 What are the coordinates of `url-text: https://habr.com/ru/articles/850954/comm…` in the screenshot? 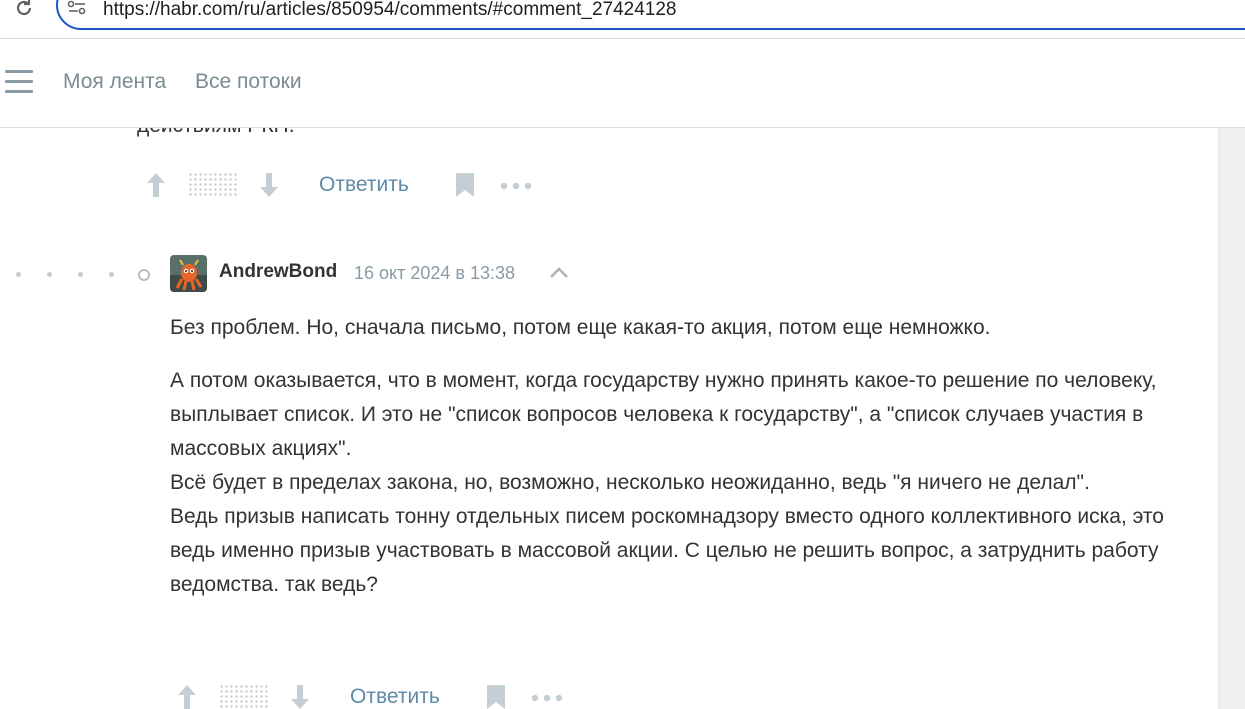 It's located at (390, 10).